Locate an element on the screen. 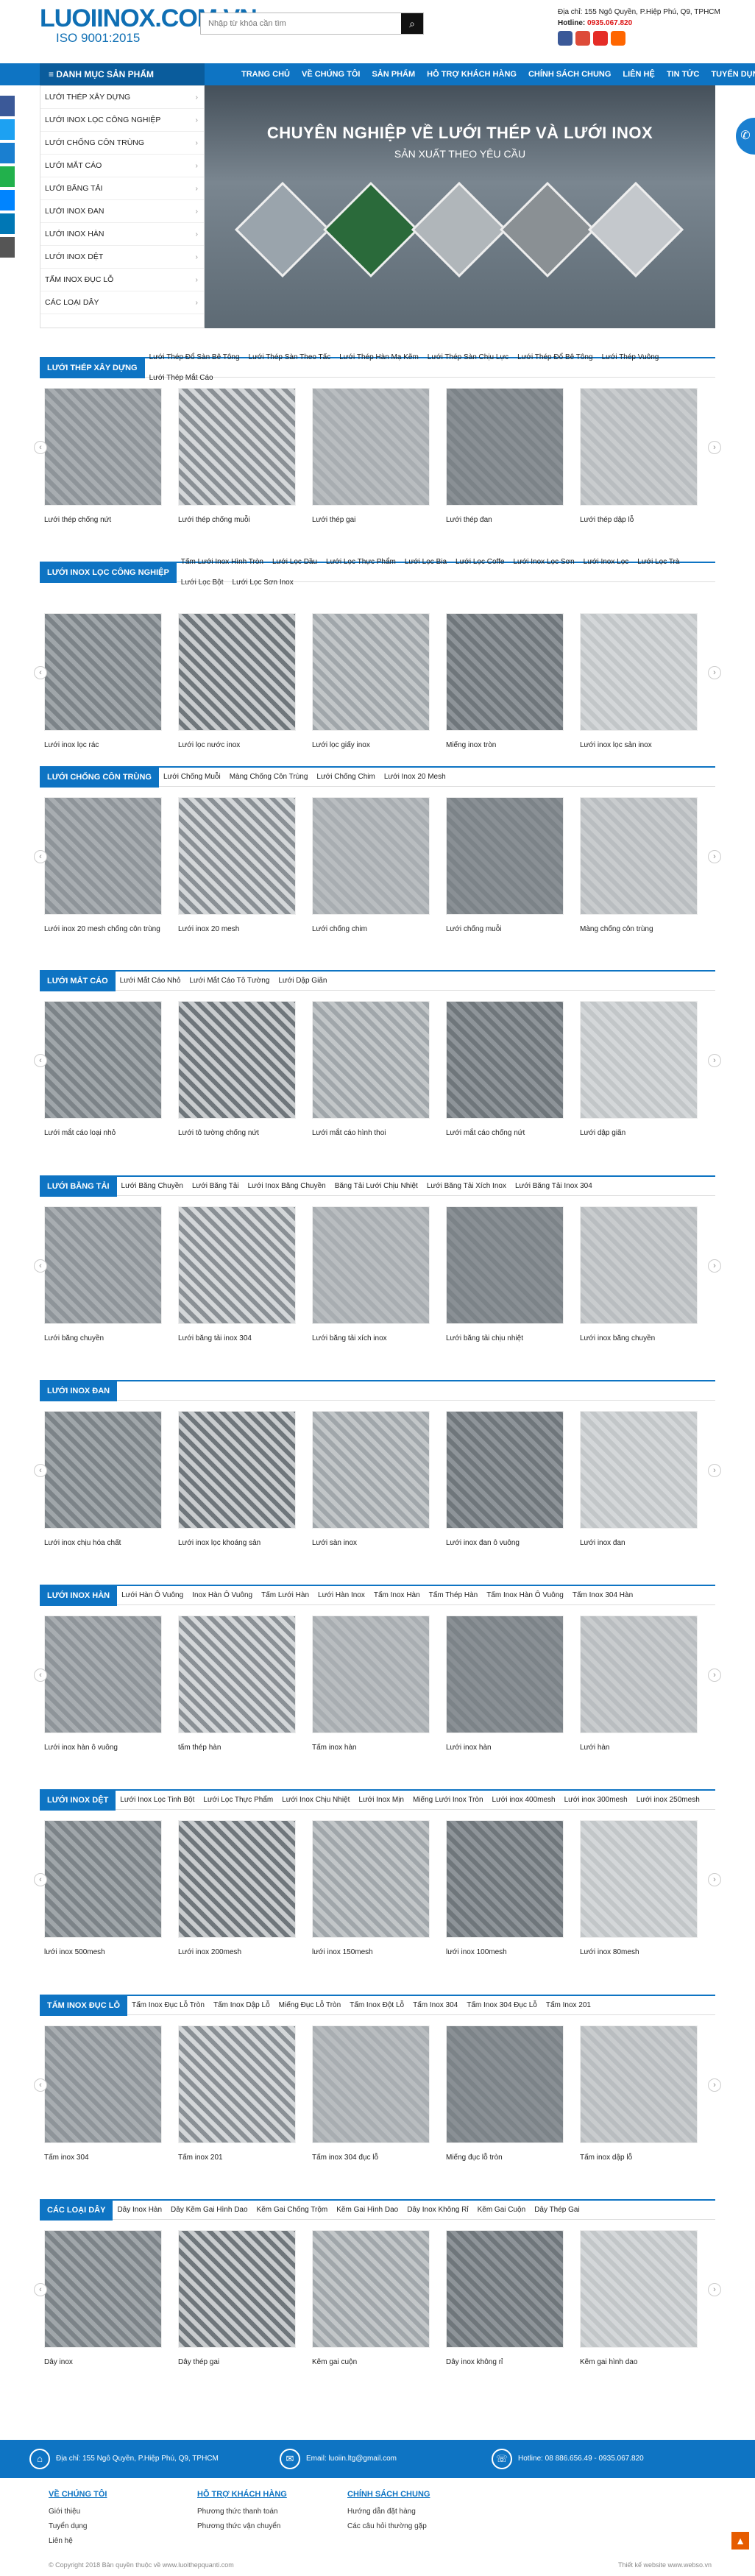 The height and width of the screenshot is (2576, 755). section-tab: Lưới Lọc Coffe is located at coordinates (480, 562).